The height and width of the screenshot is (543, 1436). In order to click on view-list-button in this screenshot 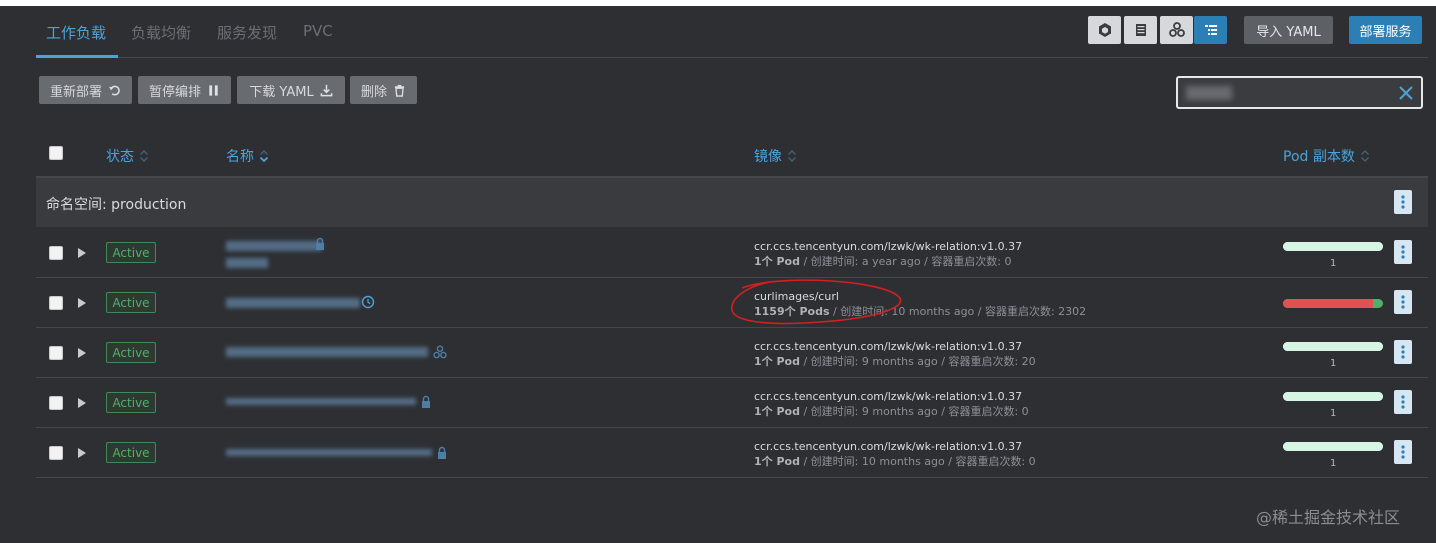, I will do `click(1140, 30)`.